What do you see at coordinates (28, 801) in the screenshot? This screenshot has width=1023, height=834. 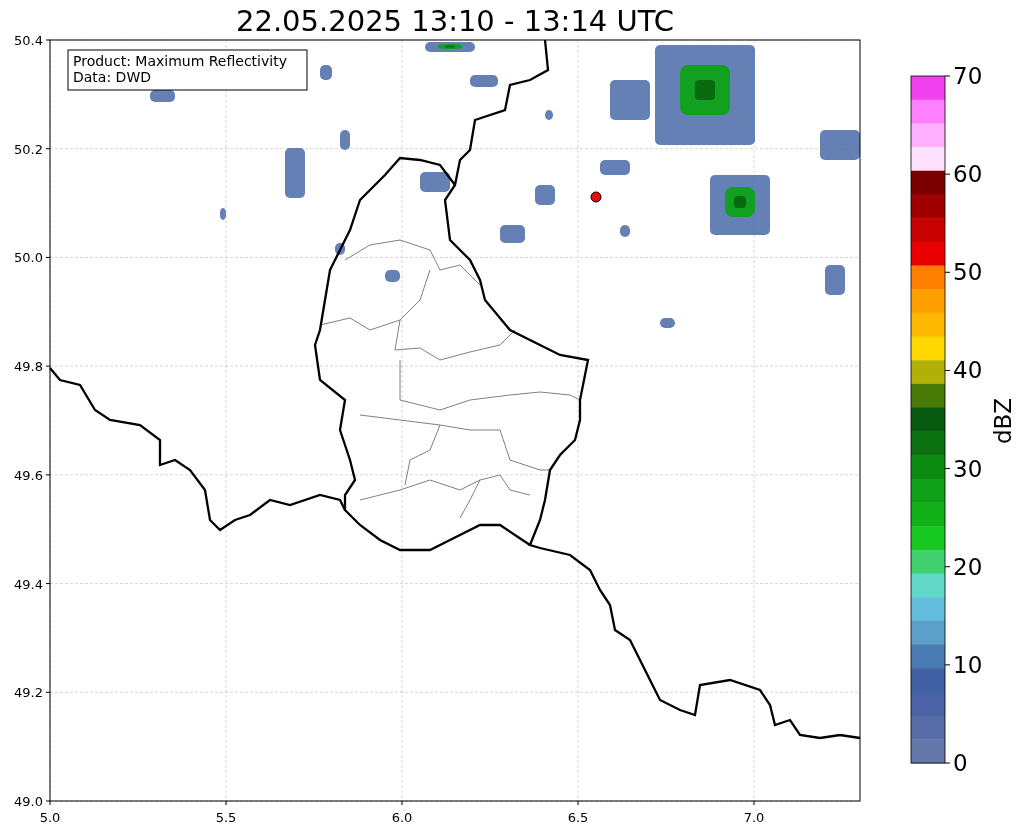 I see `axis-tick-label: 49.0` at bounding box center [28, 801].